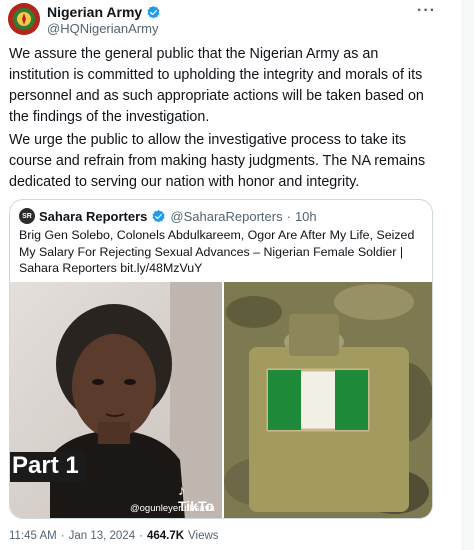  Describe the element at coordinates (181, 490) in the screenshot. I see `tiktok-icon: ♪` at that location.